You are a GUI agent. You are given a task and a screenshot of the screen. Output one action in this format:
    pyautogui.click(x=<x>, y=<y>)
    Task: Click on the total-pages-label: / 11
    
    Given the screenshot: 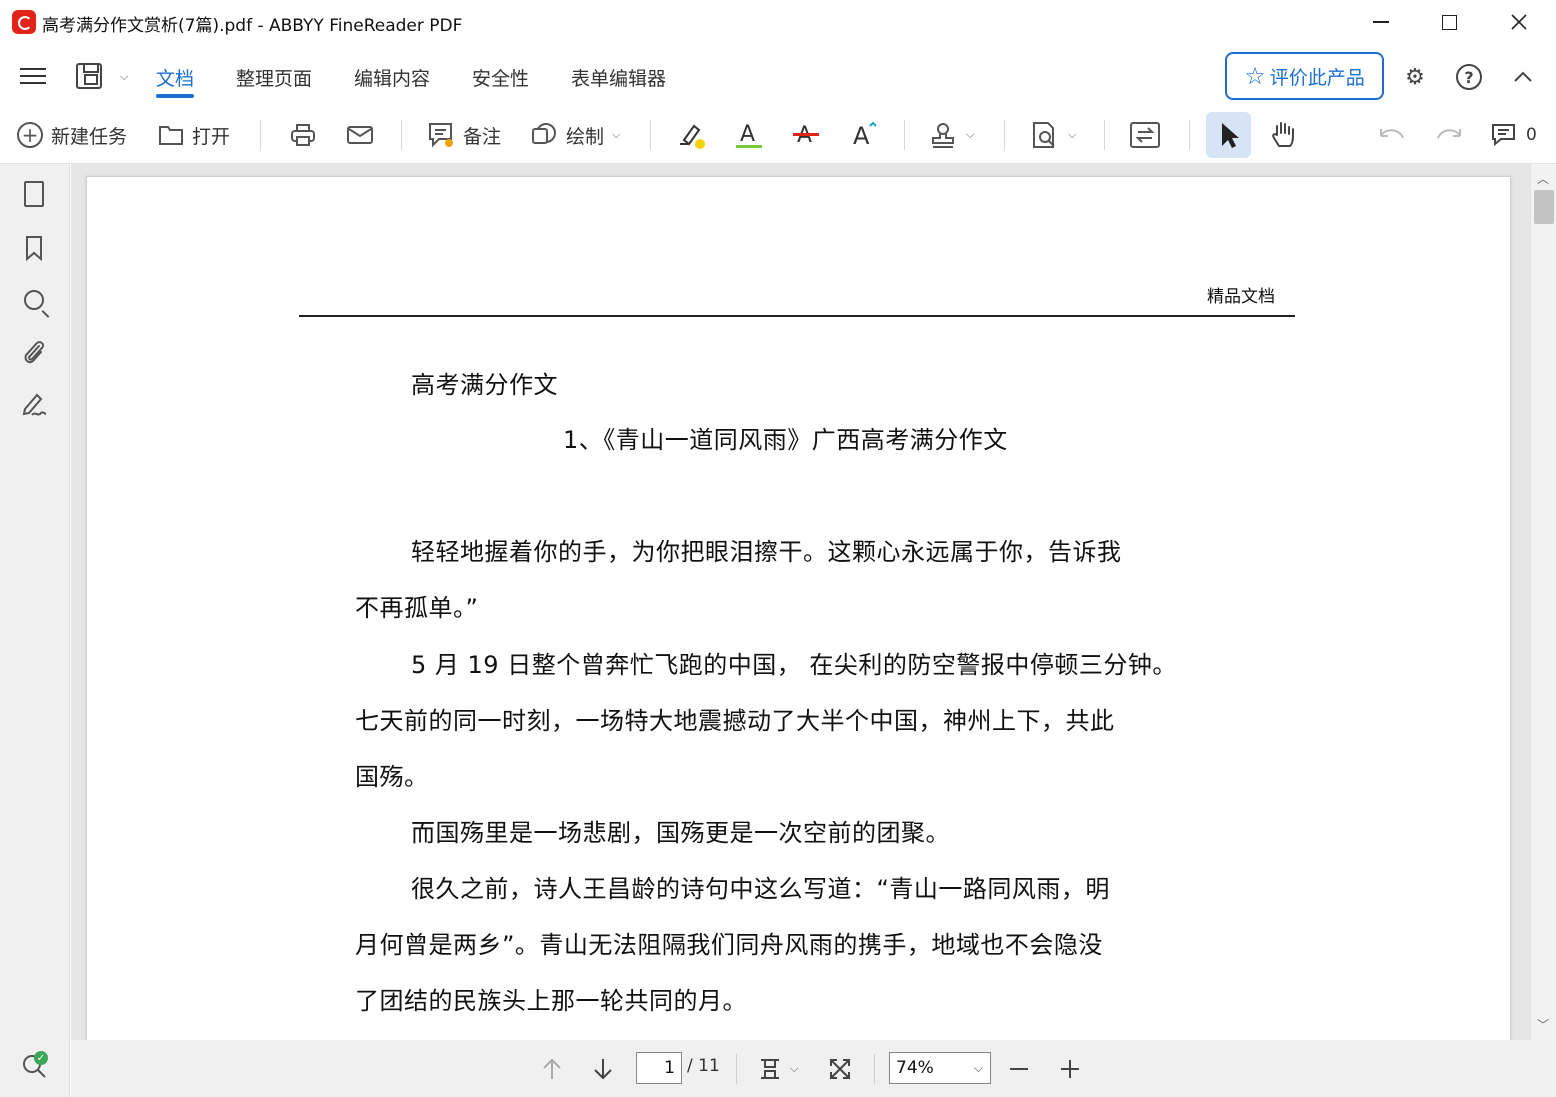 What is the action you would take?
    pyautogui.click(x=703, y=1066)
    